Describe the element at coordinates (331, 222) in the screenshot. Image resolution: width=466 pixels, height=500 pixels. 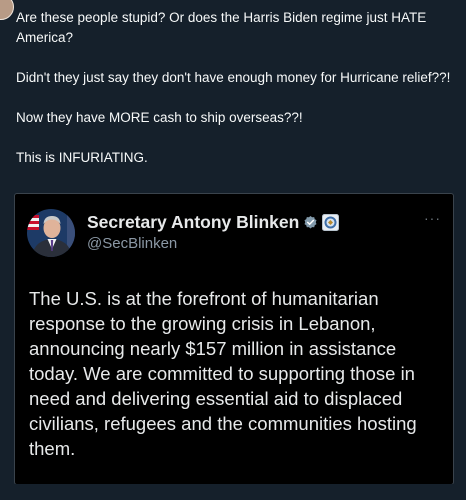
I see `state-department-seal-icon` at that location.